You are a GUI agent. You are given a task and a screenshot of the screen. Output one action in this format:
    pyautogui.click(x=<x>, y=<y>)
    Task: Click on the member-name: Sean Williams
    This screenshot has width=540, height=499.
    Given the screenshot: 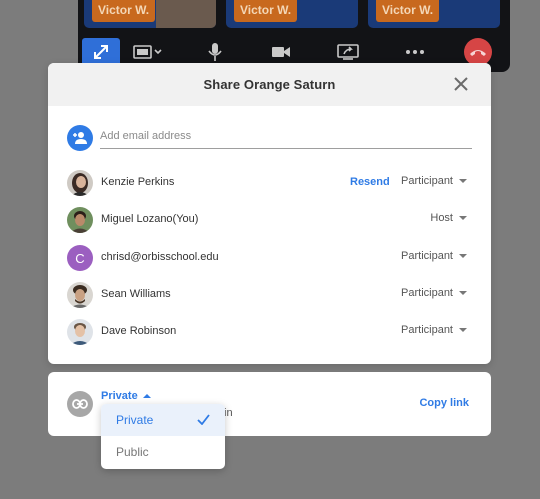 What is the action you would take?
    pyautogui.click(x=136, y=294)
    